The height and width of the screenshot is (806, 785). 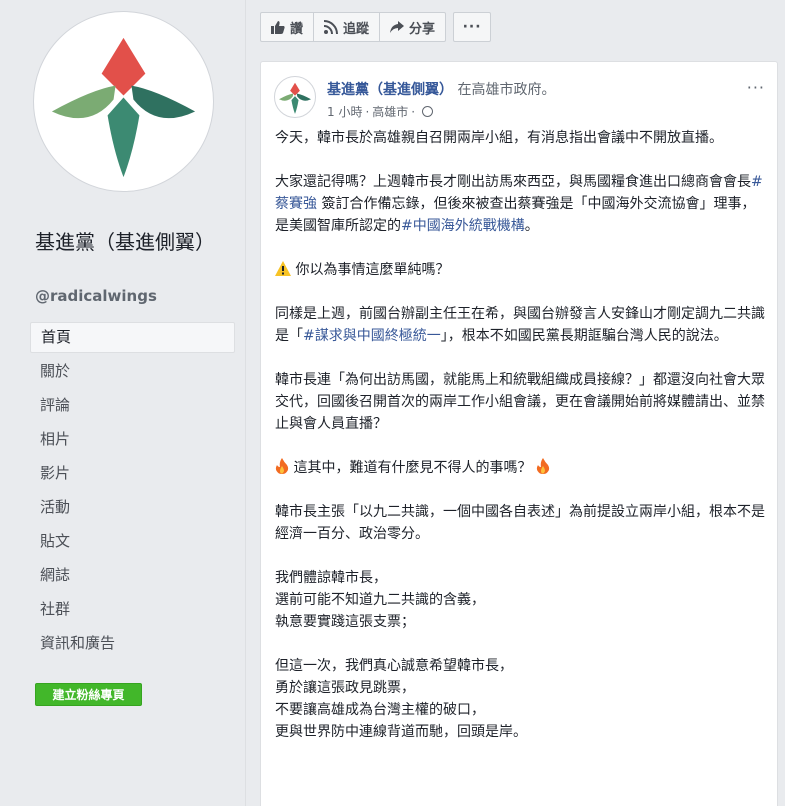 I want to click on page-username: @radicalwings, so click(x=96, y=296).